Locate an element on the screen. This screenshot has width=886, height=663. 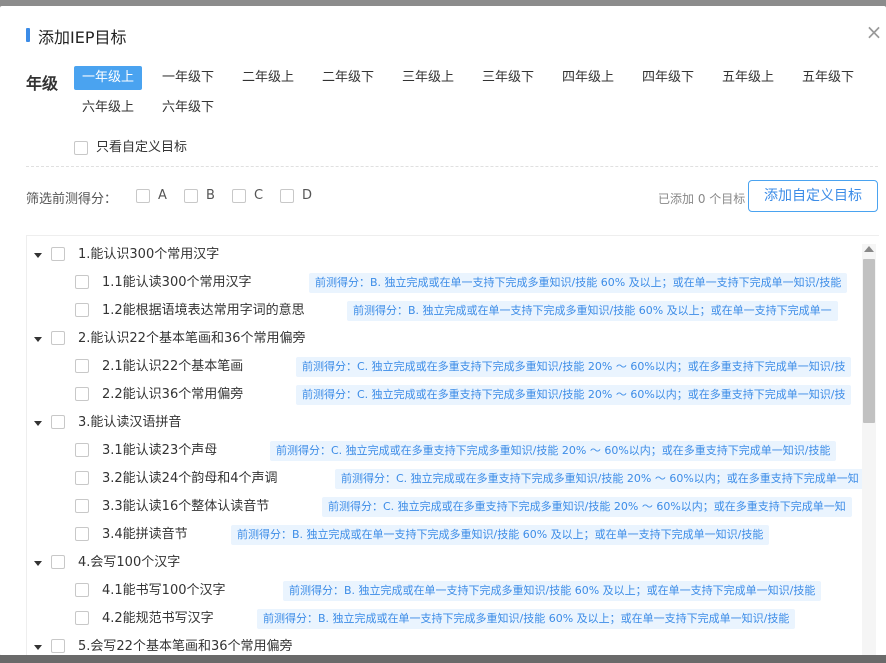
tab-grade-5: 三年级下 is located at coordinates (508, 78).